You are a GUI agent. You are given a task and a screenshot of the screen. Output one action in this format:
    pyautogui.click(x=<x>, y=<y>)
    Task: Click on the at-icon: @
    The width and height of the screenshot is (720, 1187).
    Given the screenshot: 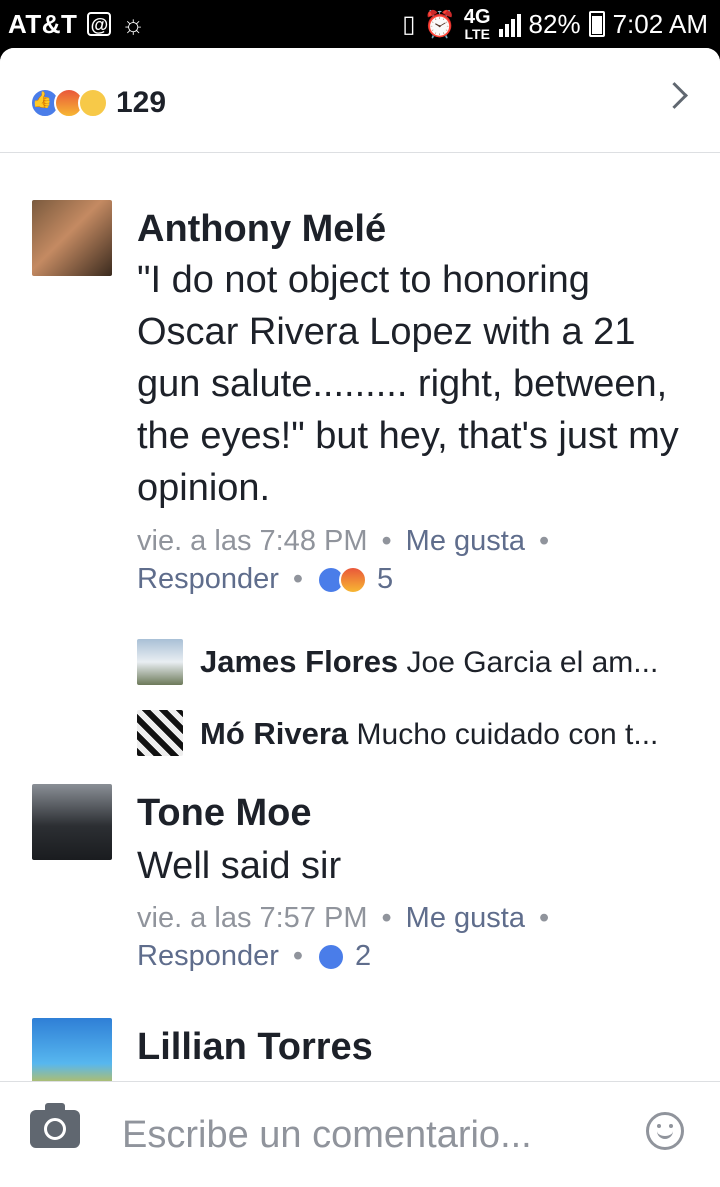 What is the action you would take?
    pyautogui.click(x=99, y=24)
    